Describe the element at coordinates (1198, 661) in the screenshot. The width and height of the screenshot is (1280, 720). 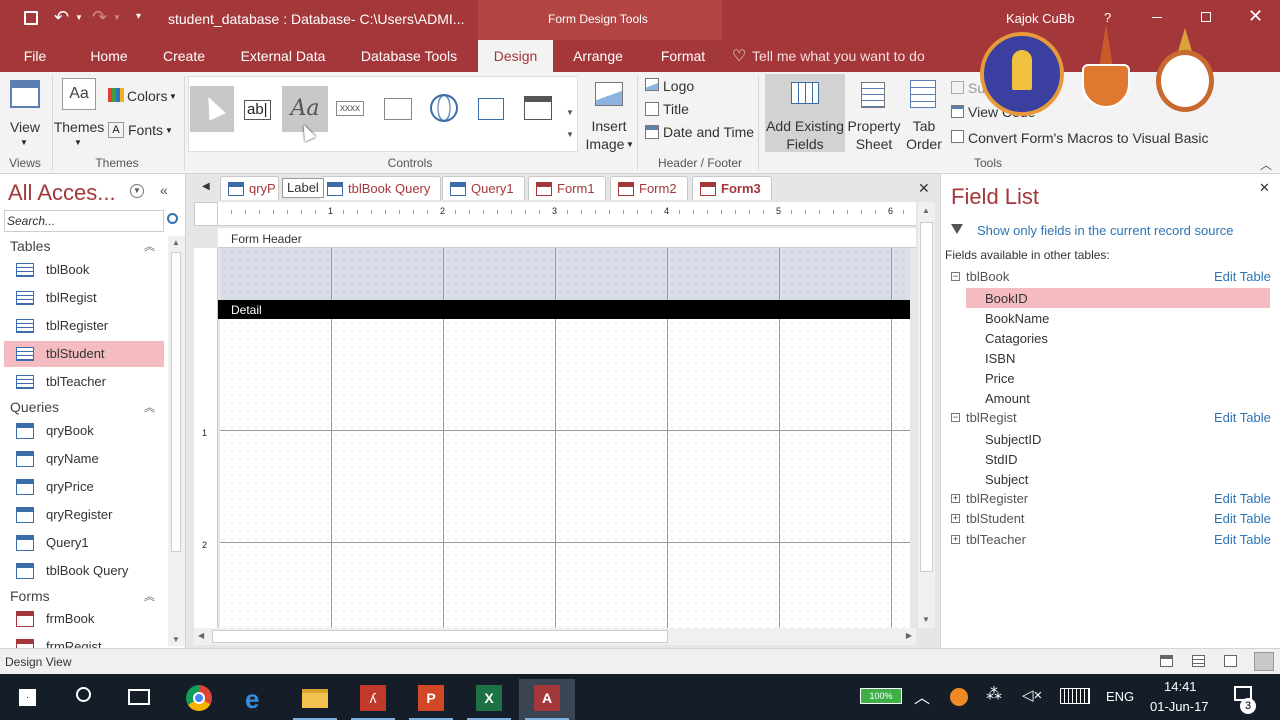
I see `datasheet-view-icon` at that location.